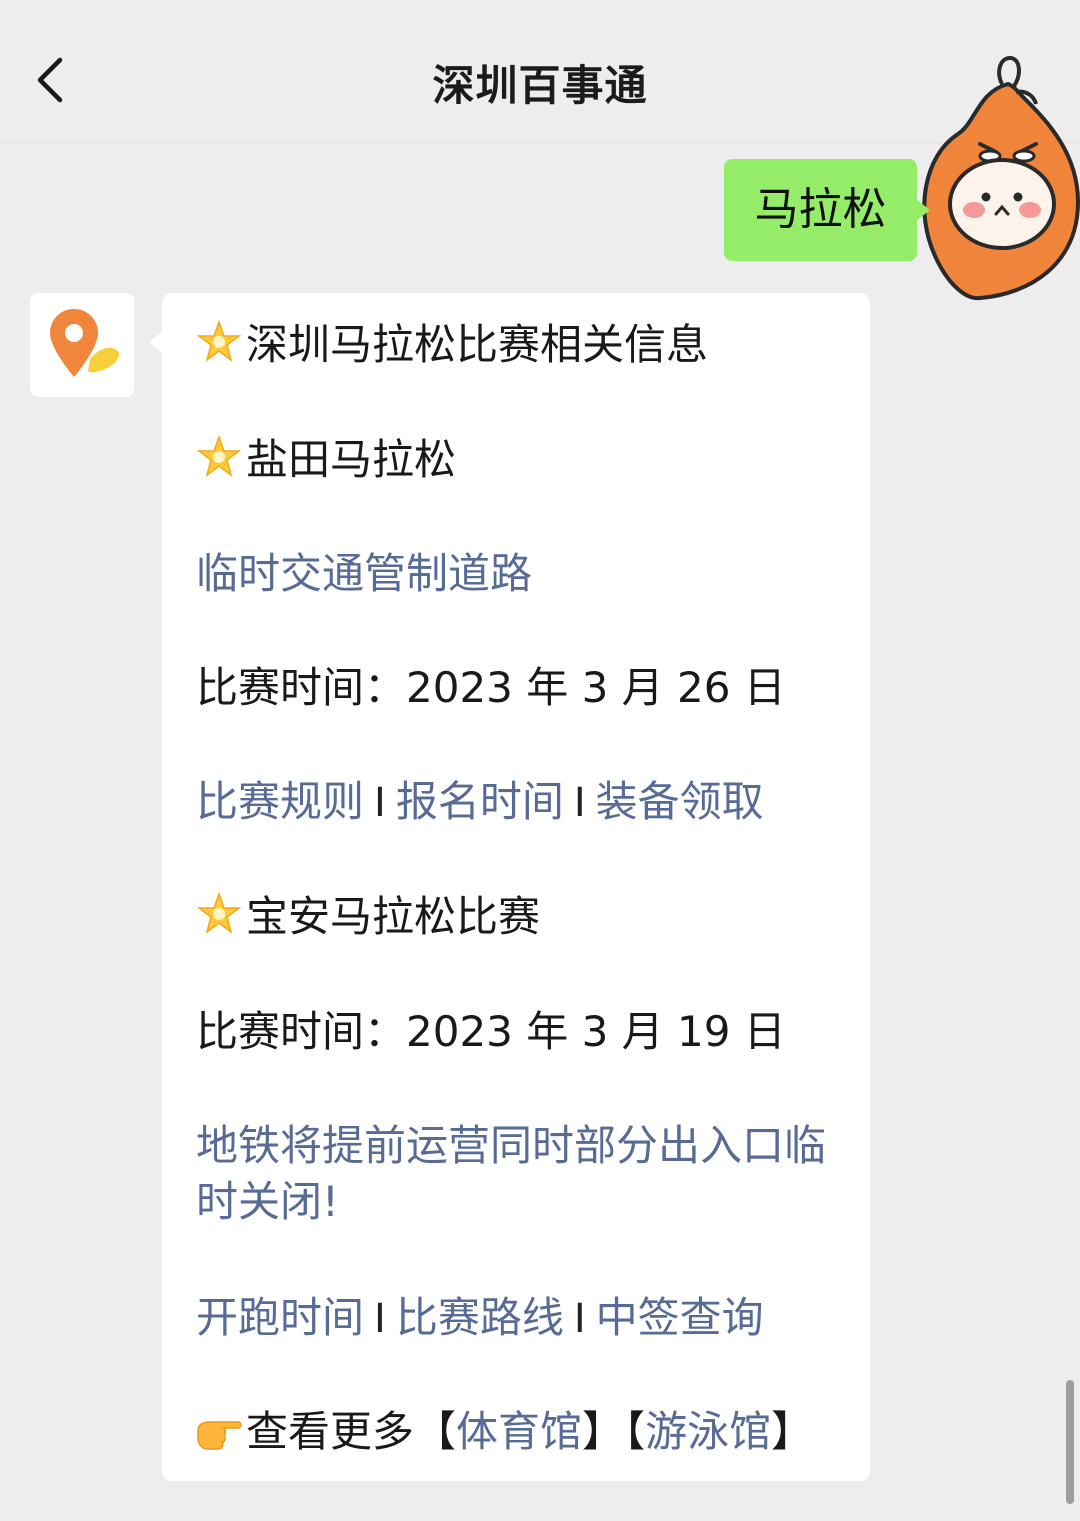 This screenshot has width=1080, height=1521. I want to click on location-pin-icon, so click(85, 343).